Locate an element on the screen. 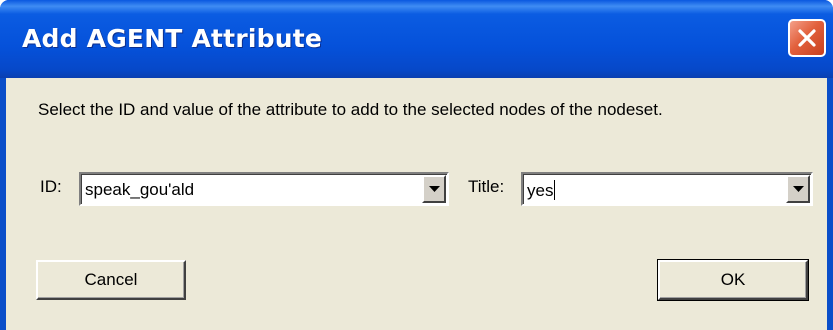 The height and width of the screenshot is (330, 833). title-value-text: yes is located at coordinates (540, 190).